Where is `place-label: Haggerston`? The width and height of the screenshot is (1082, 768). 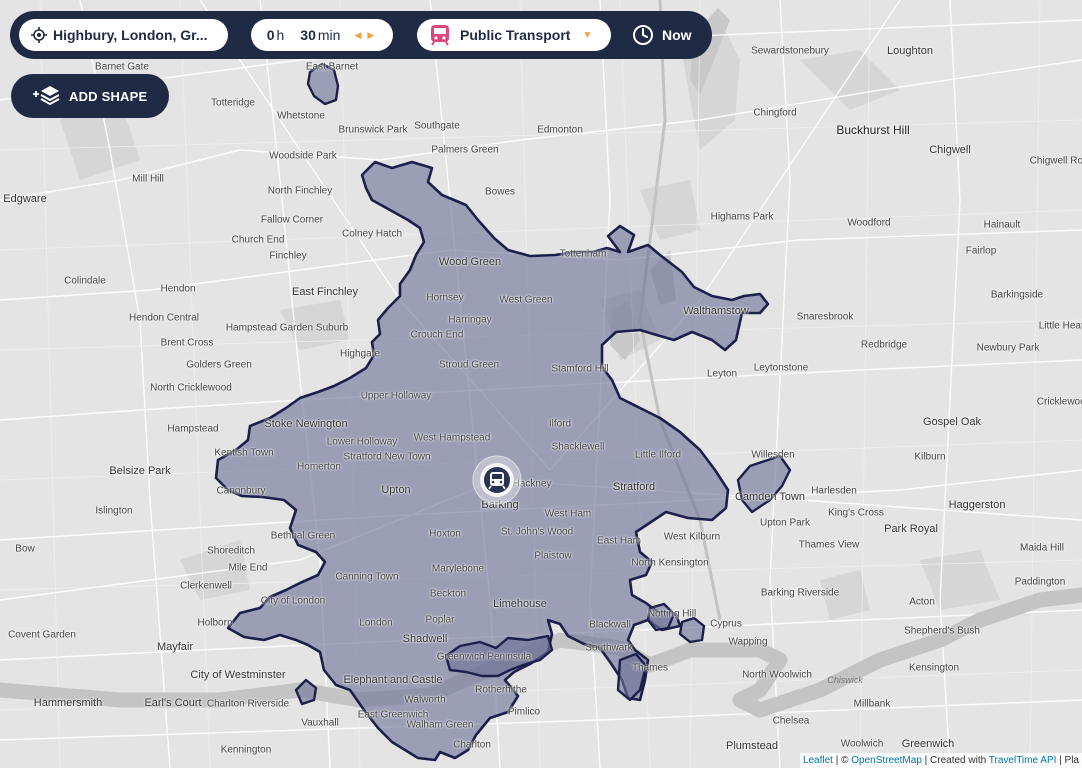
place-label: Haggerston is located at coordinates (977, 505).